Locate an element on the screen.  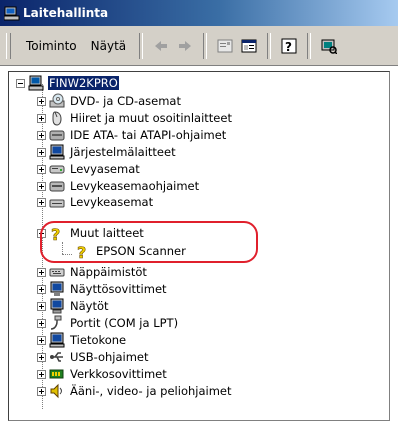
tree-item-label: USB-ohjaimet is located at coordinates (109, 357).